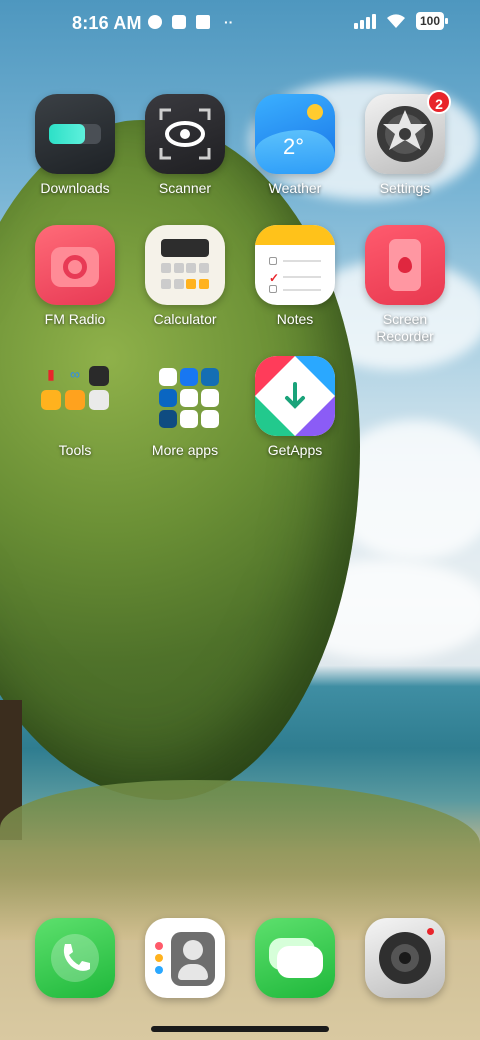 The height and width of the screenshot is (1040, 480). Describe the element at coordinates (75, 374) in the screenshot. I see `infinity-mini-icon: ∞` at that location.